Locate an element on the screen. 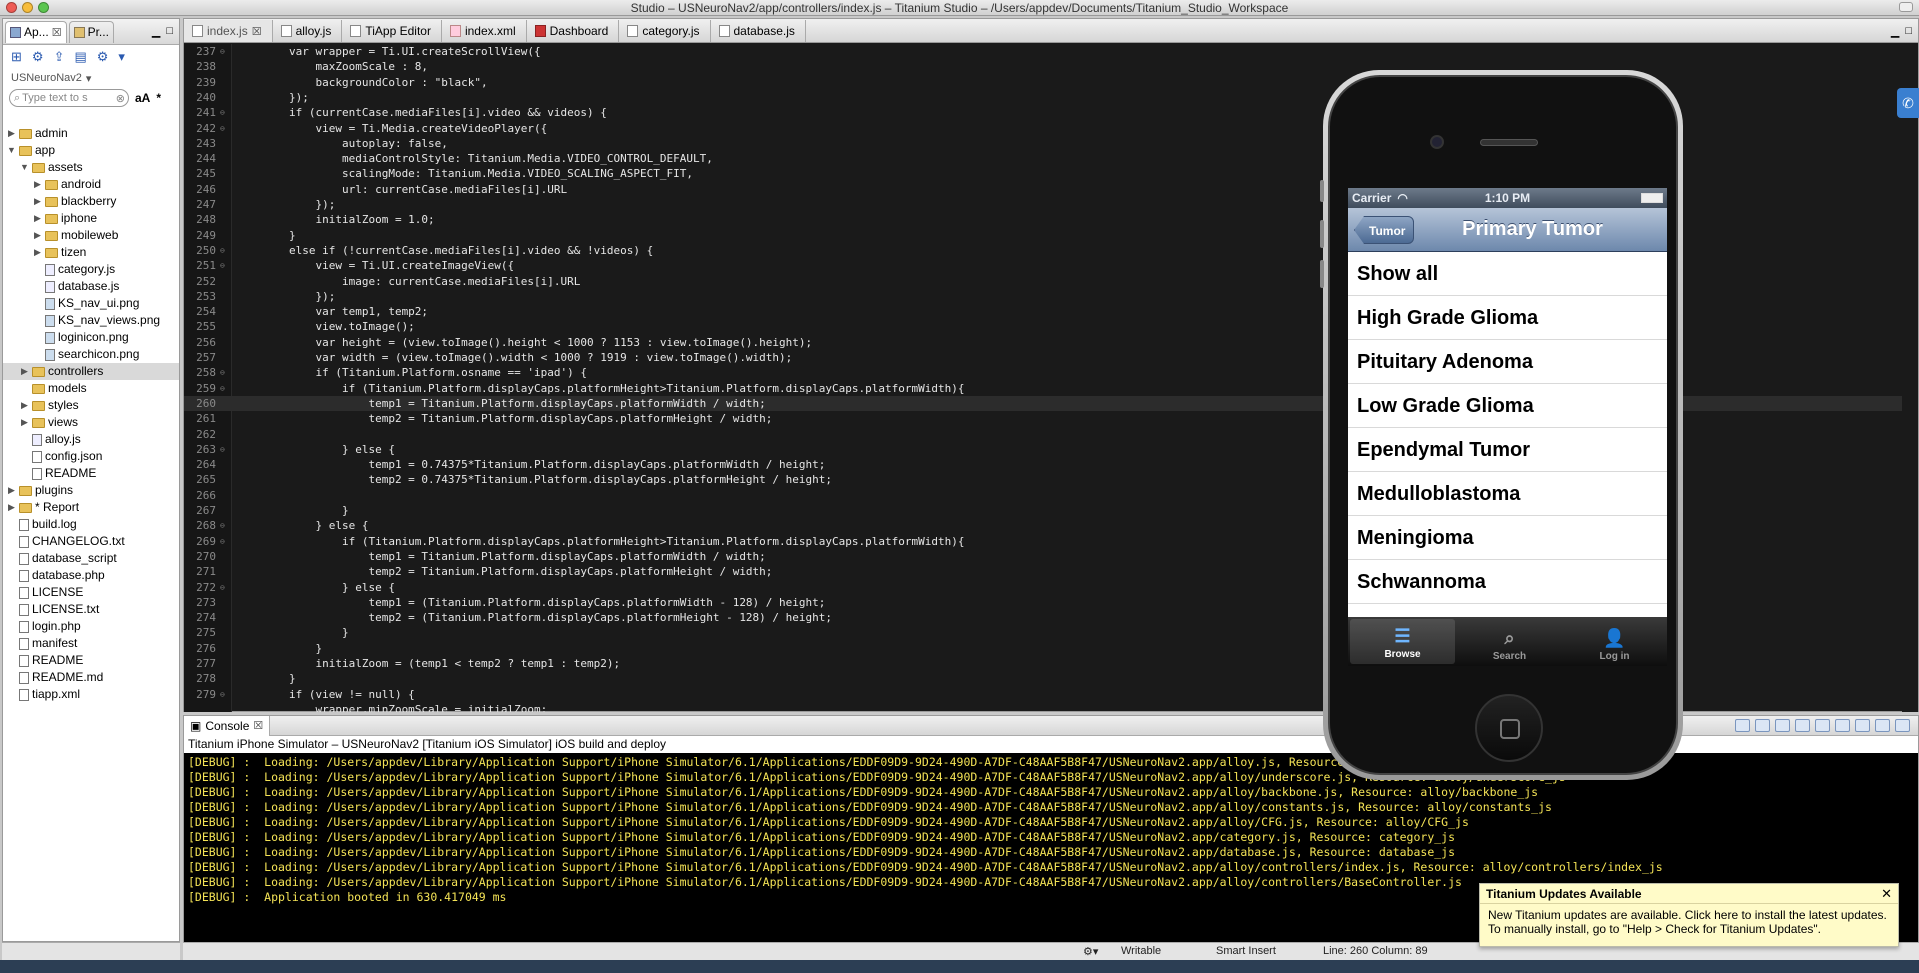 The width and height of the screenshot is (1919, 973). tree-item: manifest is located at coordinates (91, 643).